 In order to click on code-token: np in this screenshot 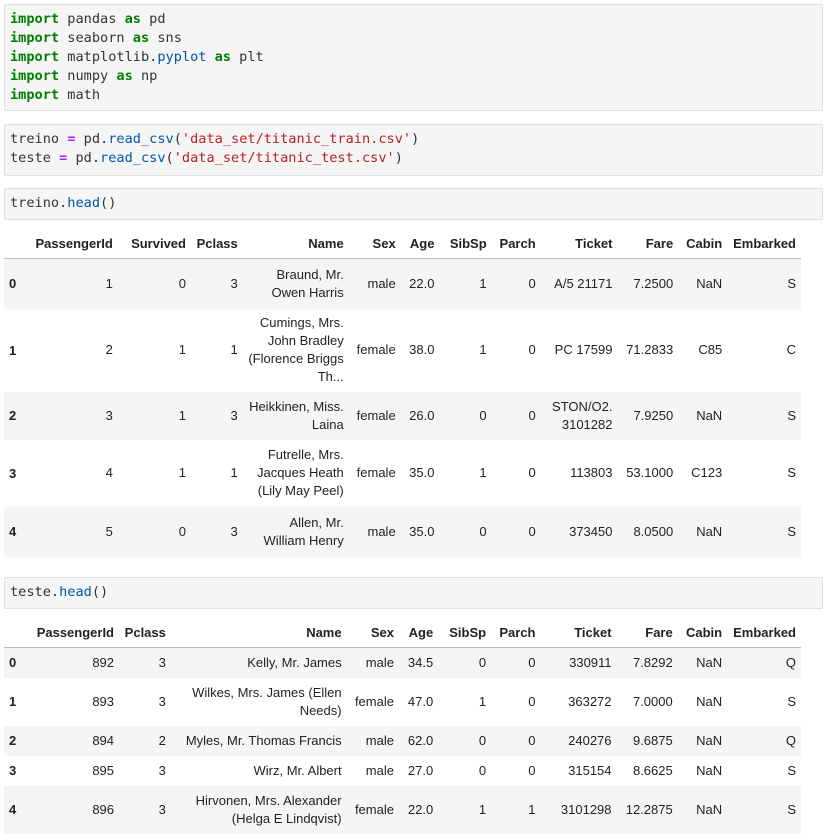, I will do `click(145, 76)`.